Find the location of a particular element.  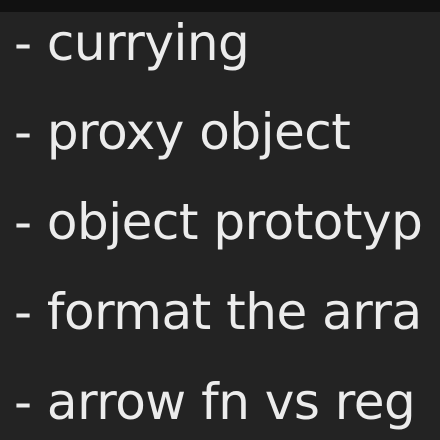

note-line-arrow-fn: - arrow fn vs reg is located at coordinates (215, 402).